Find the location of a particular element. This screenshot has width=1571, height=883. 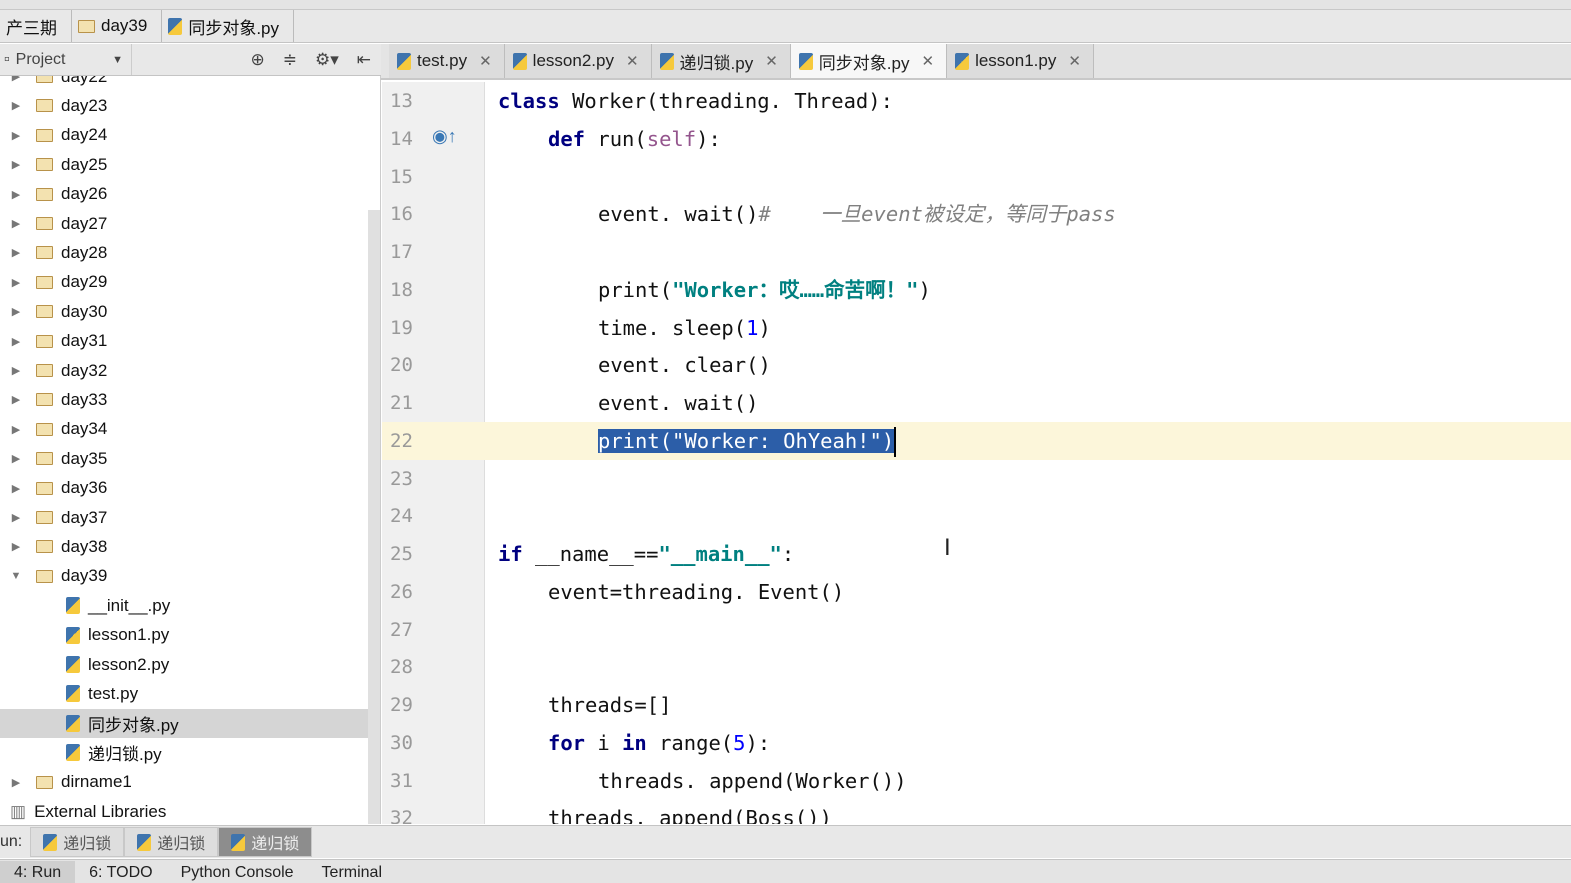

tree-item-label: day32 is located at coordinates (84, 370).